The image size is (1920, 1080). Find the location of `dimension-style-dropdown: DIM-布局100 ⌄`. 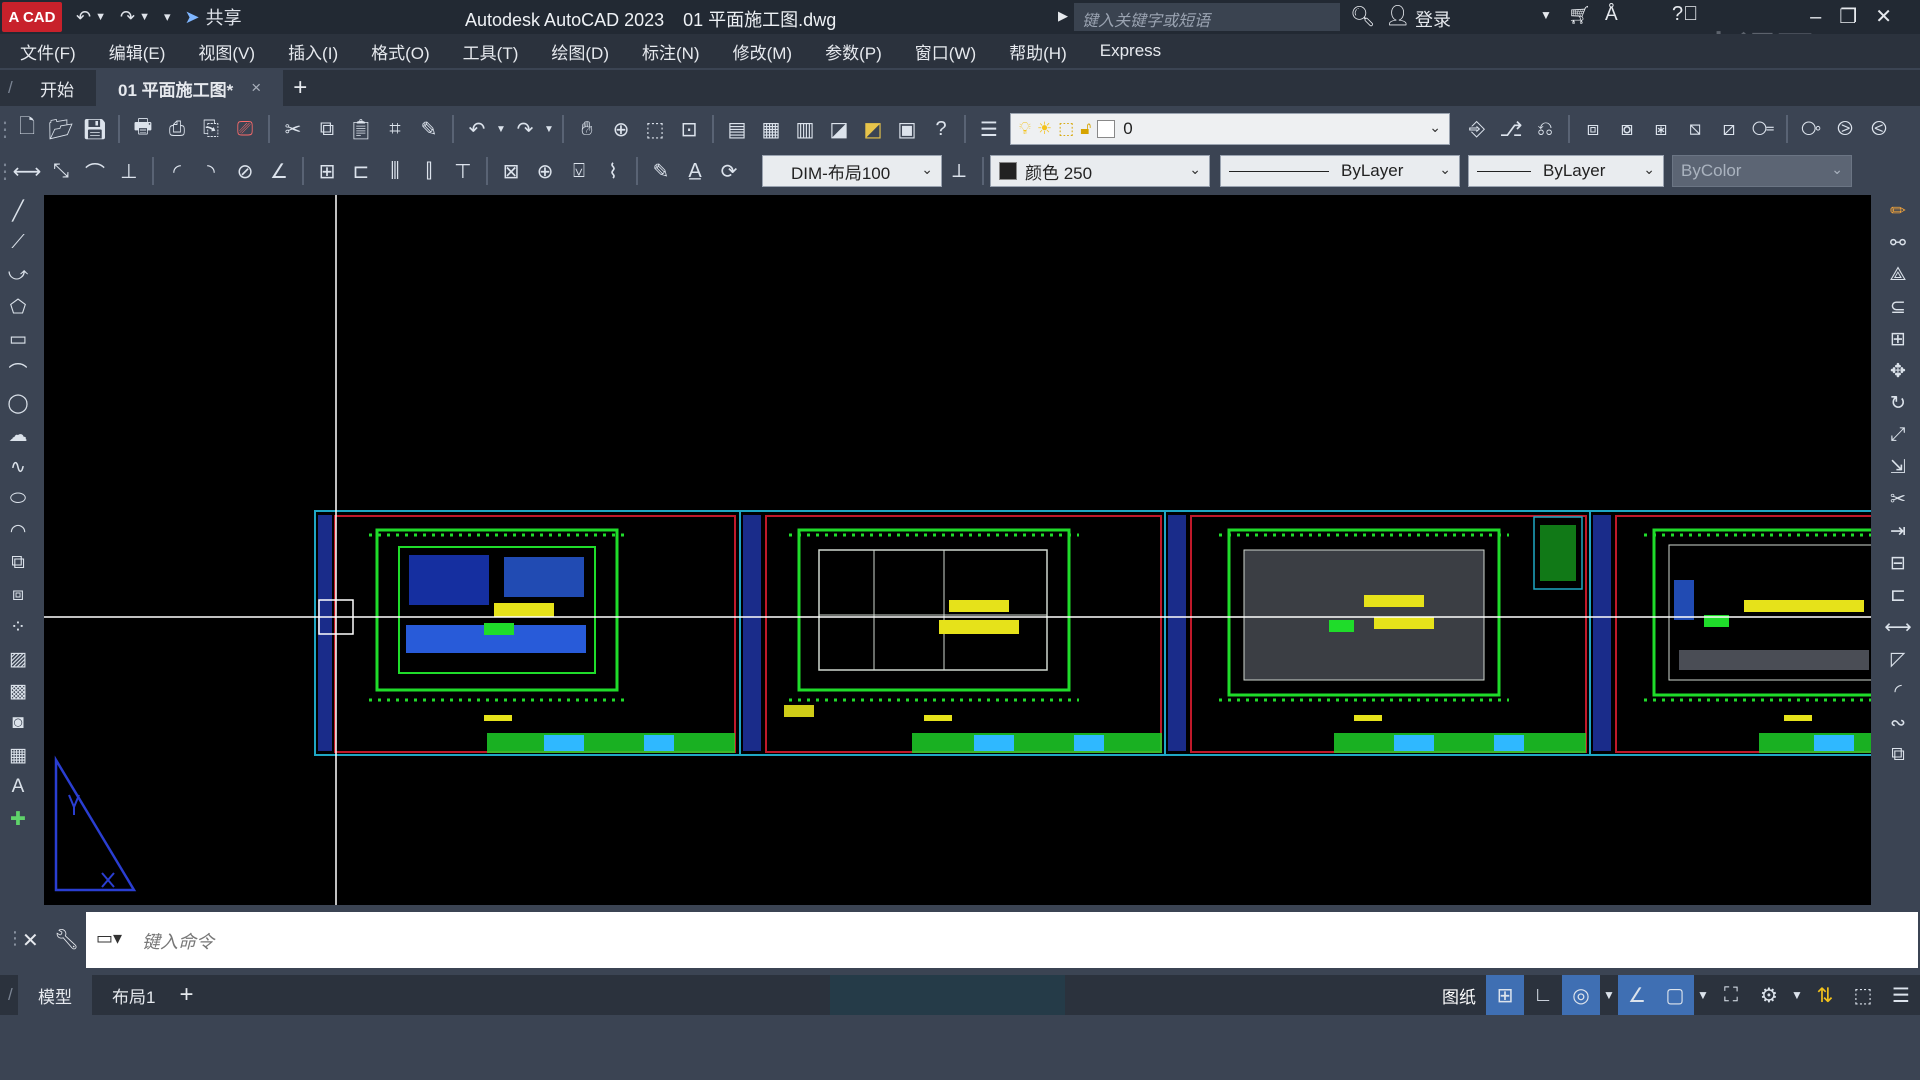

dimension-style-dropdown: DIM-布局100 ⌄ is located at coordinates (852, 171).